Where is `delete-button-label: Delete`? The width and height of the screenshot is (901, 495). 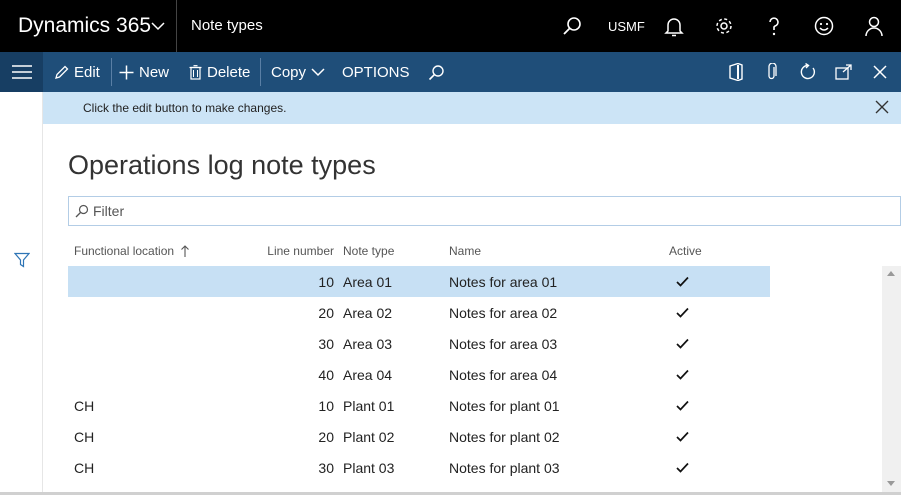 delete-button-label: Delete is located at coordinates (229, 72).